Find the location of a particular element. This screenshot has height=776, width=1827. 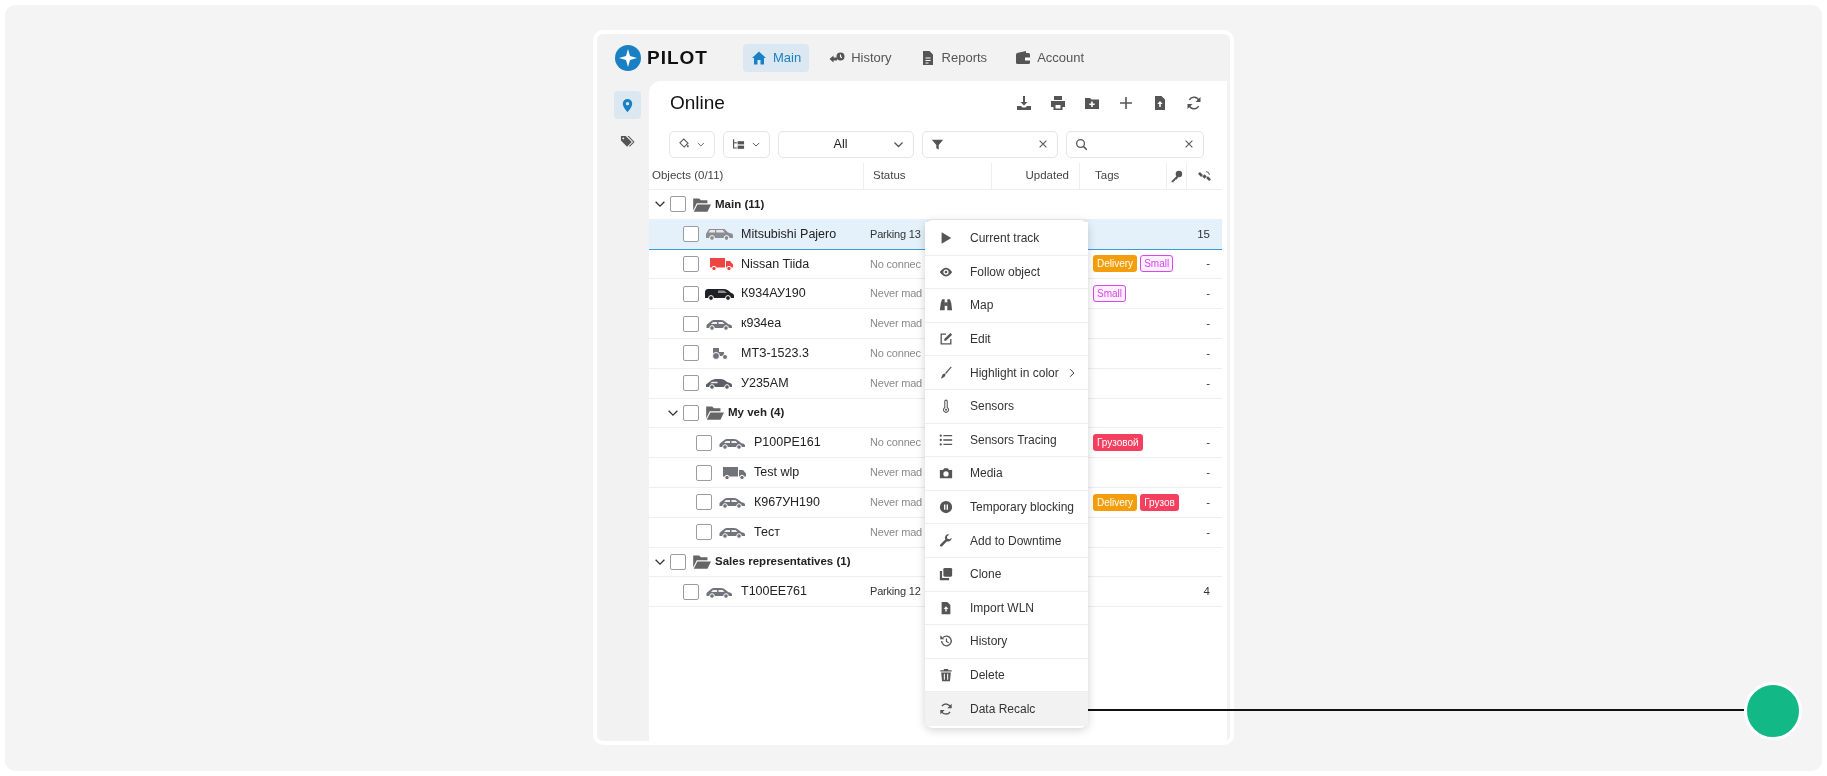

group-label: My veh (4) is located at coordinates (756, 413).